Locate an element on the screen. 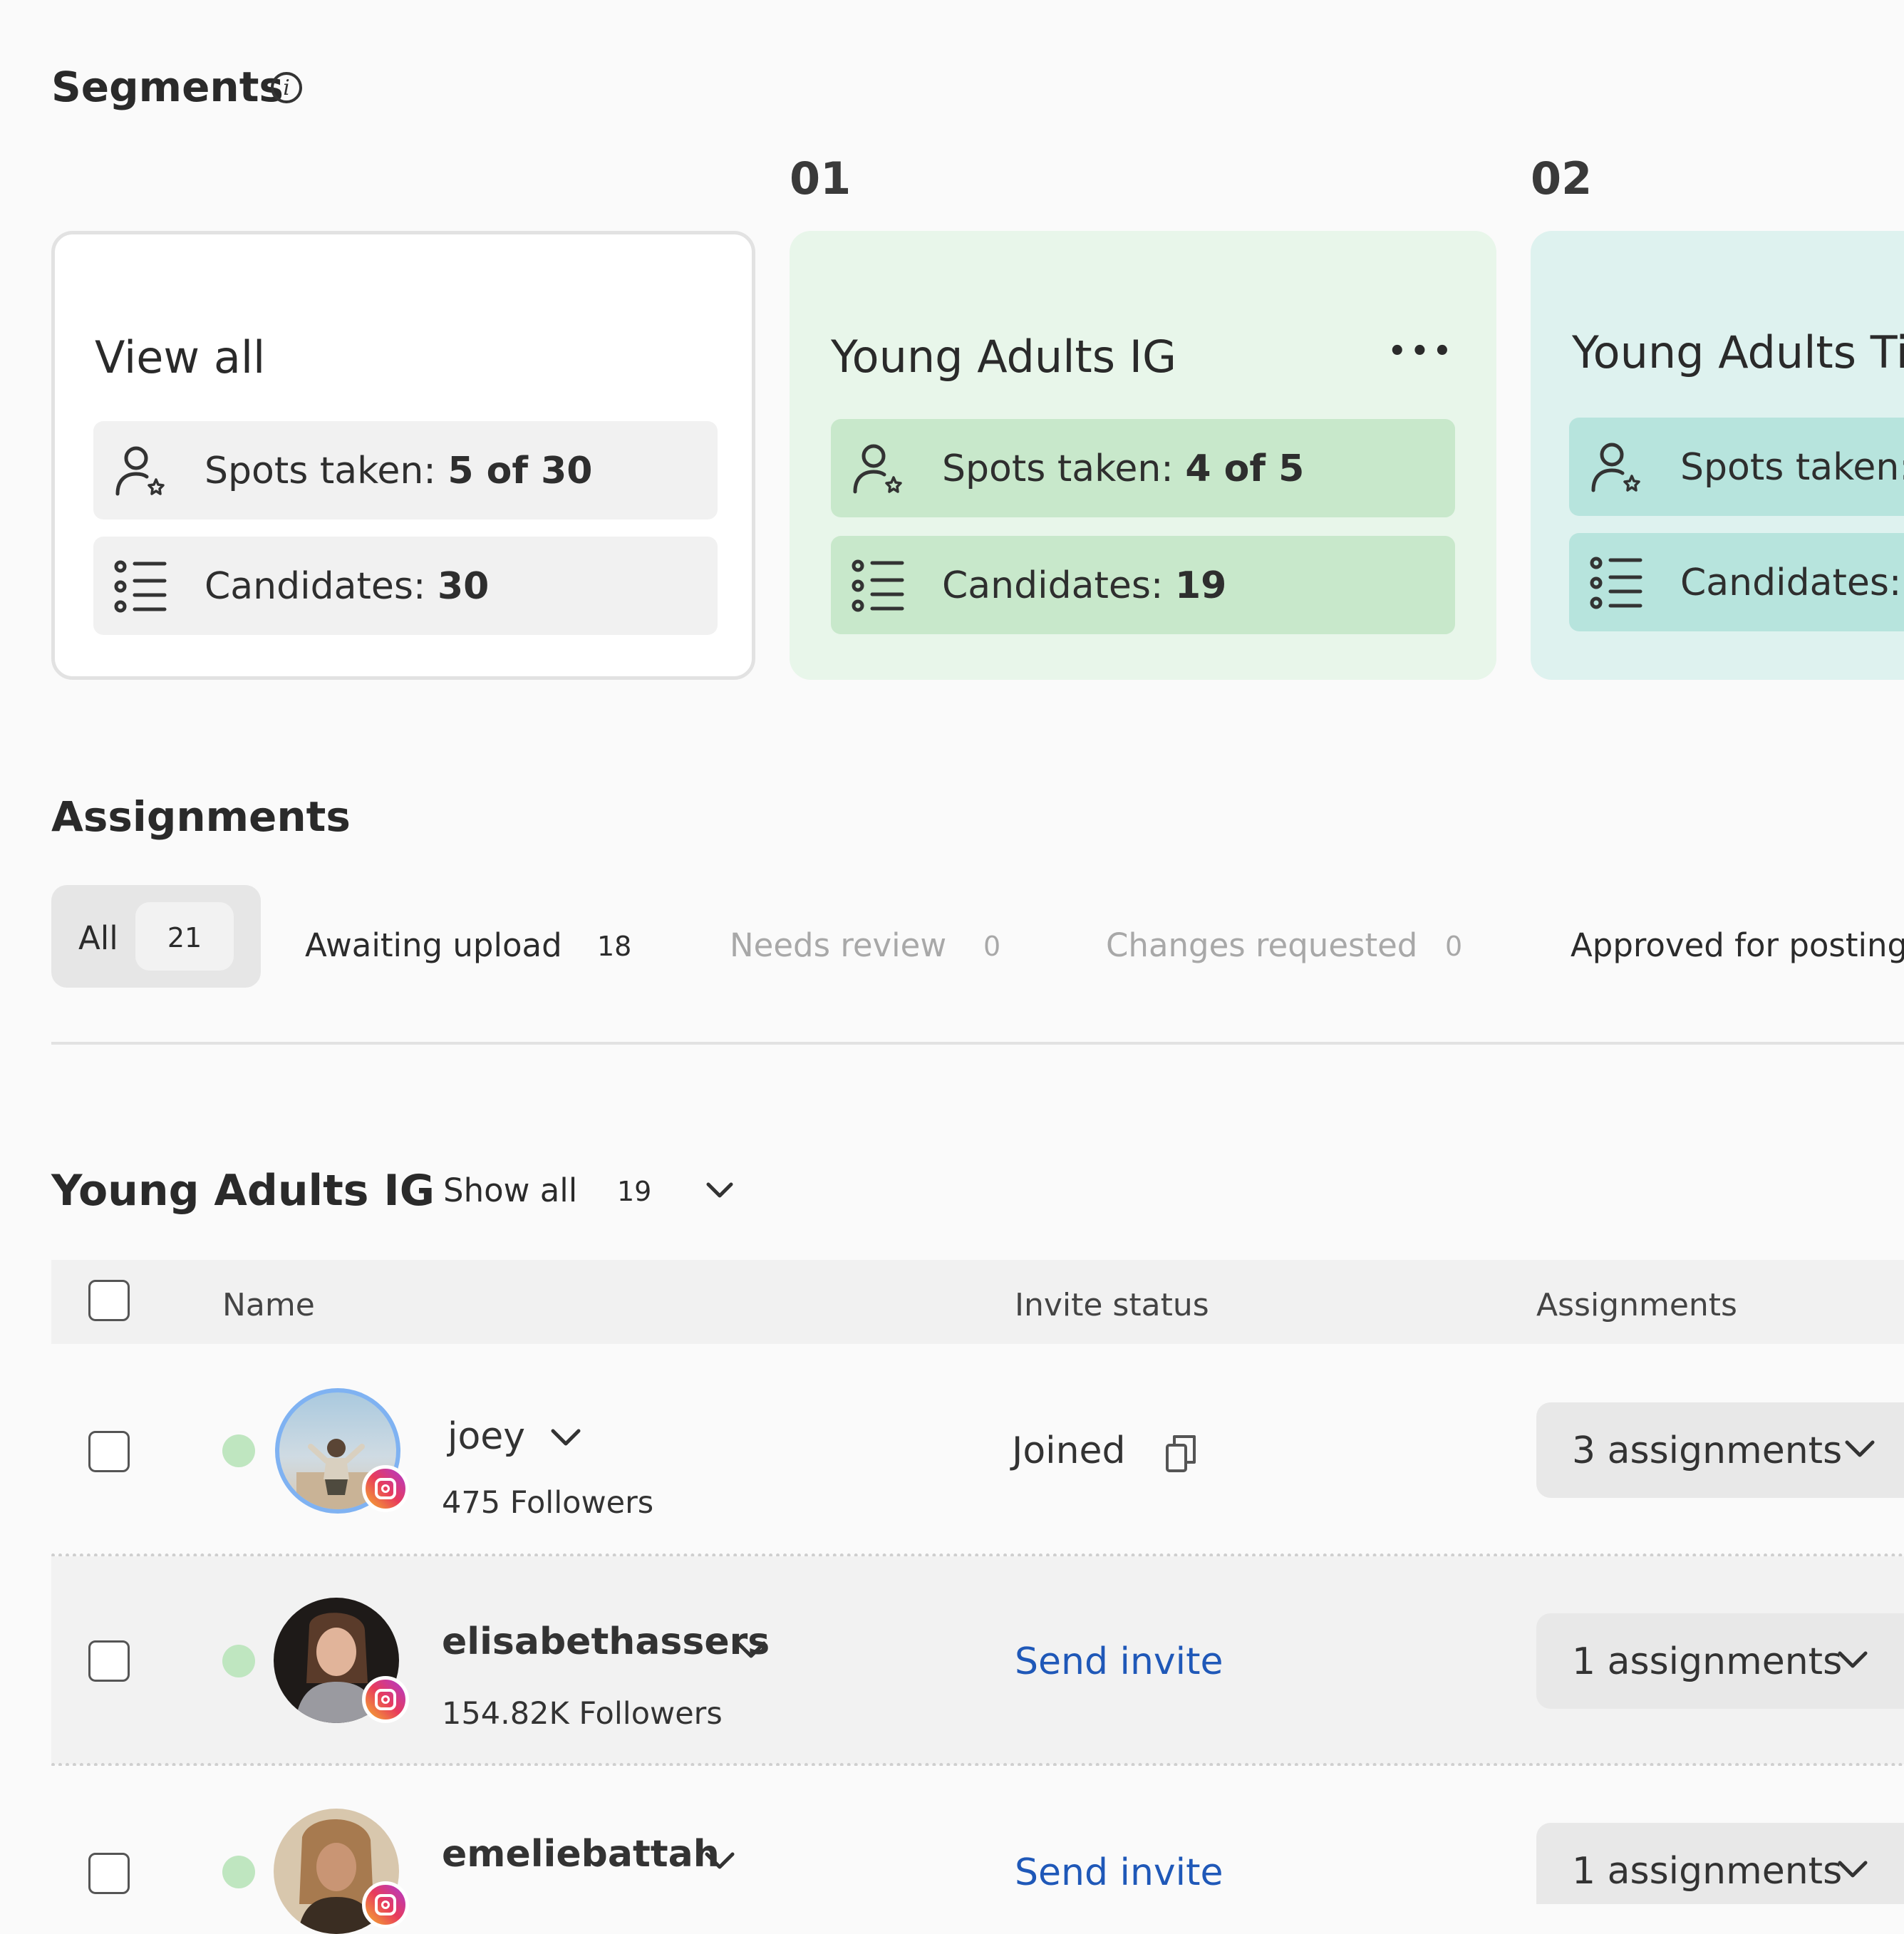 This screenshot has width=1904, height=1934. candidates-stat: Candidates: 30 is located at coordinates (405, 586).